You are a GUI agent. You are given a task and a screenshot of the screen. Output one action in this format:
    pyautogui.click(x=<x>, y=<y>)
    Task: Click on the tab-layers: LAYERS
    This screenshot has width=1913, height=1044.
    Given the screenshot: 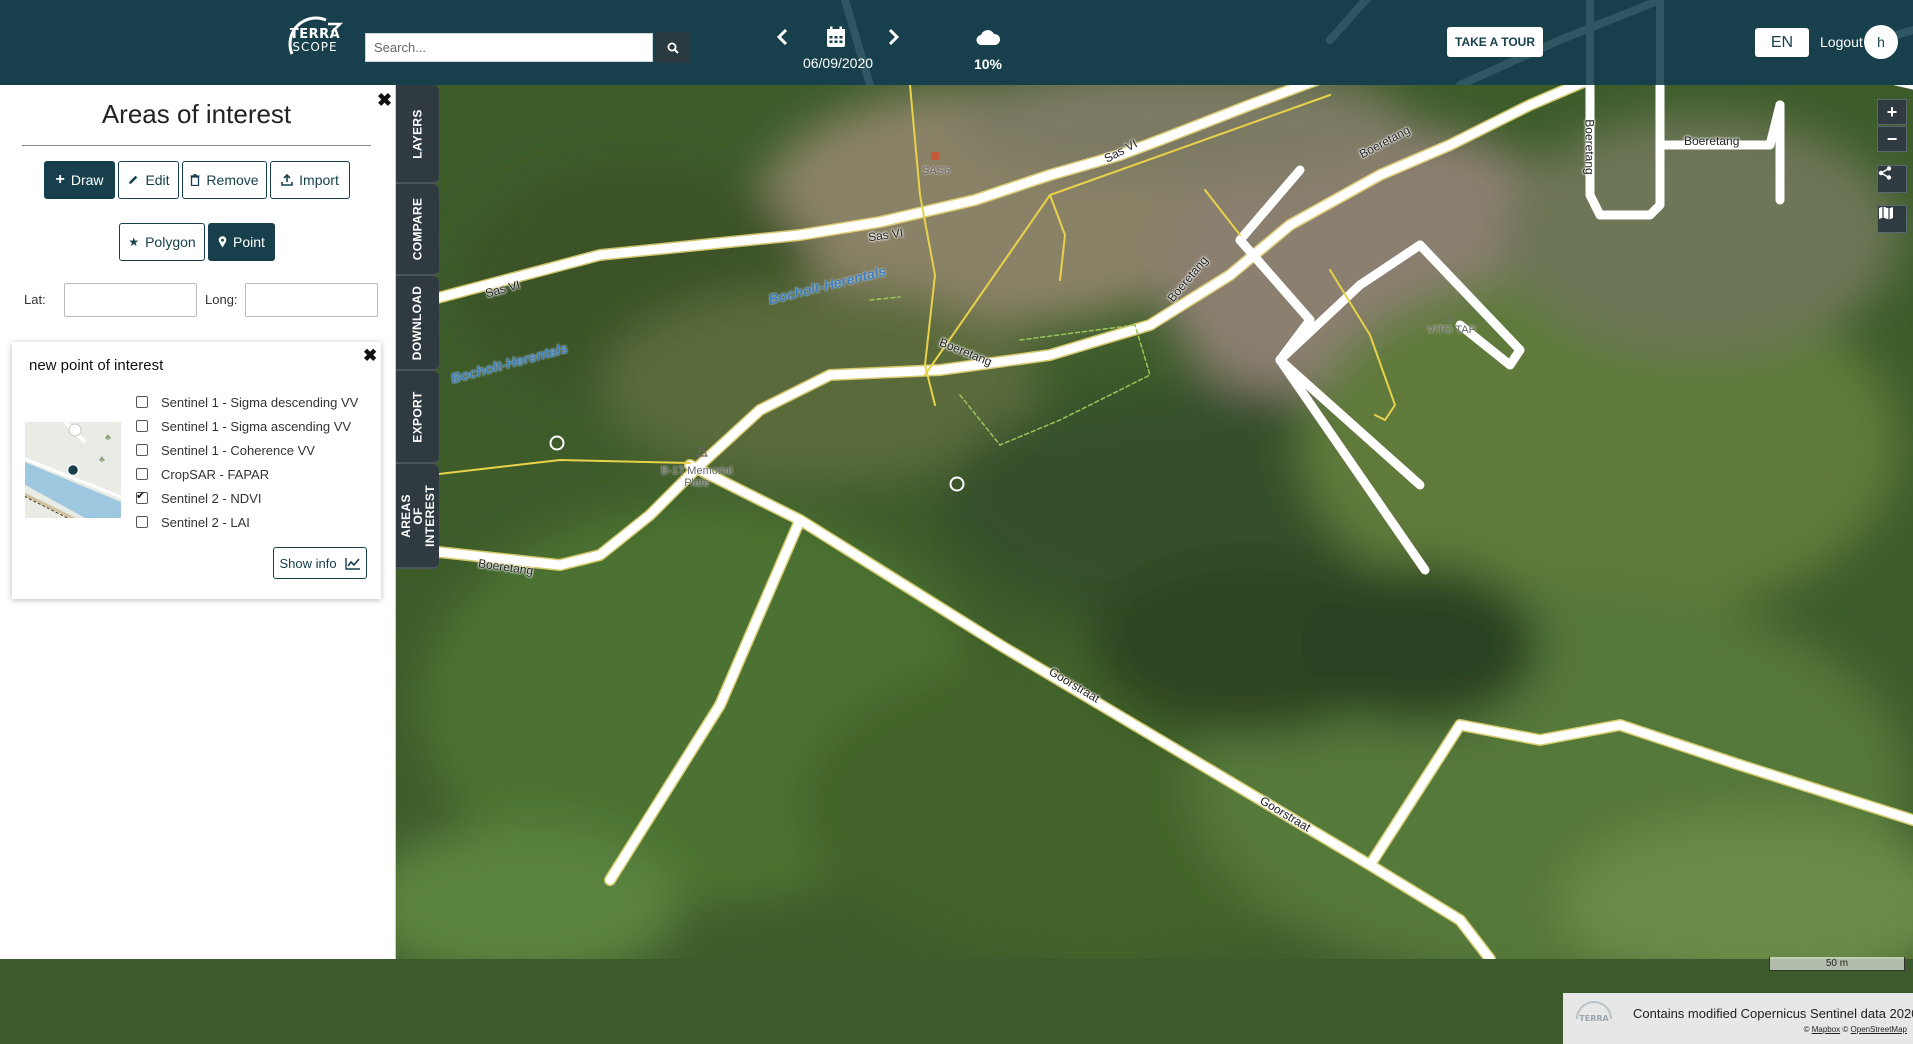 What is the action you would take?
    pyautogui.click(x=417, y=134)
    